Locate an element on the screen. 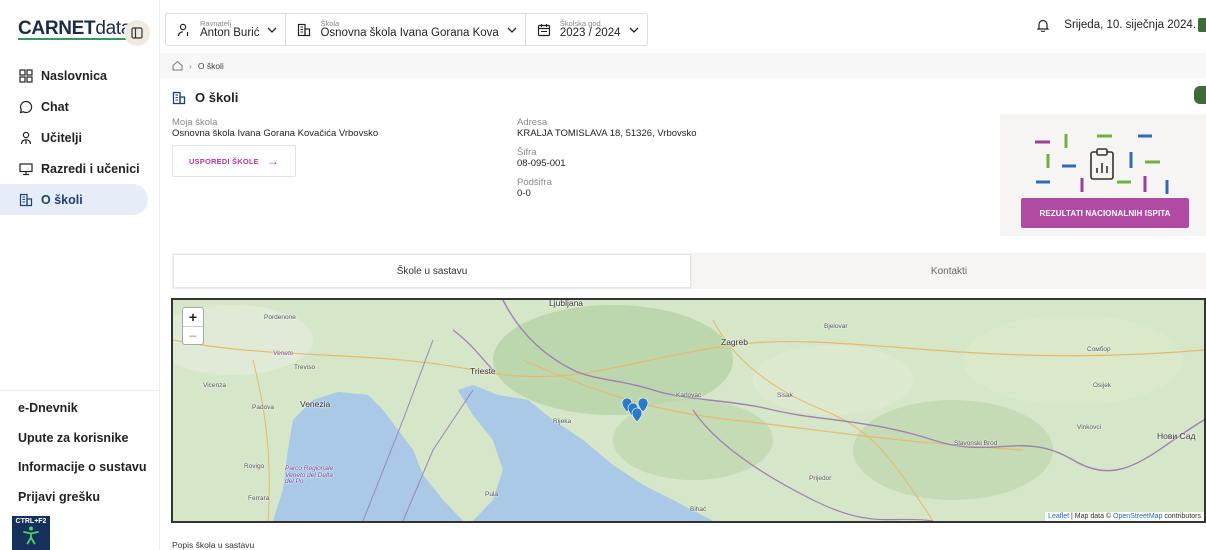  sidebar-item-label: O školi is located at coordinates (62, 199).